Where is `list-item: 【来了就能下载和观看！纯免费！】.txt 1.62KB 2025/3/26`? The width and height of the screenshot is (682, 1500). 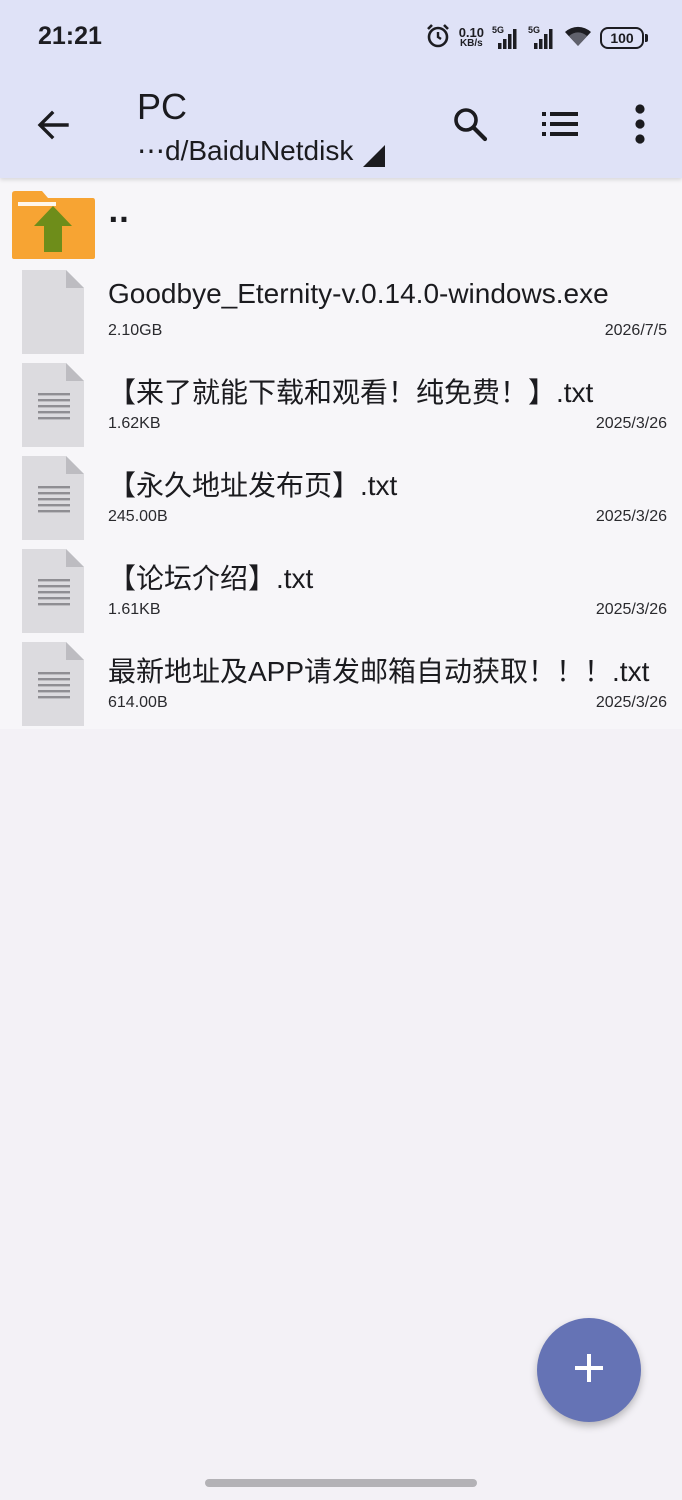 list-item: 【来了就能下载和观看！纯免费！】.txt 1.62KB 2025/3/26 is located at coordinates (341, 403).